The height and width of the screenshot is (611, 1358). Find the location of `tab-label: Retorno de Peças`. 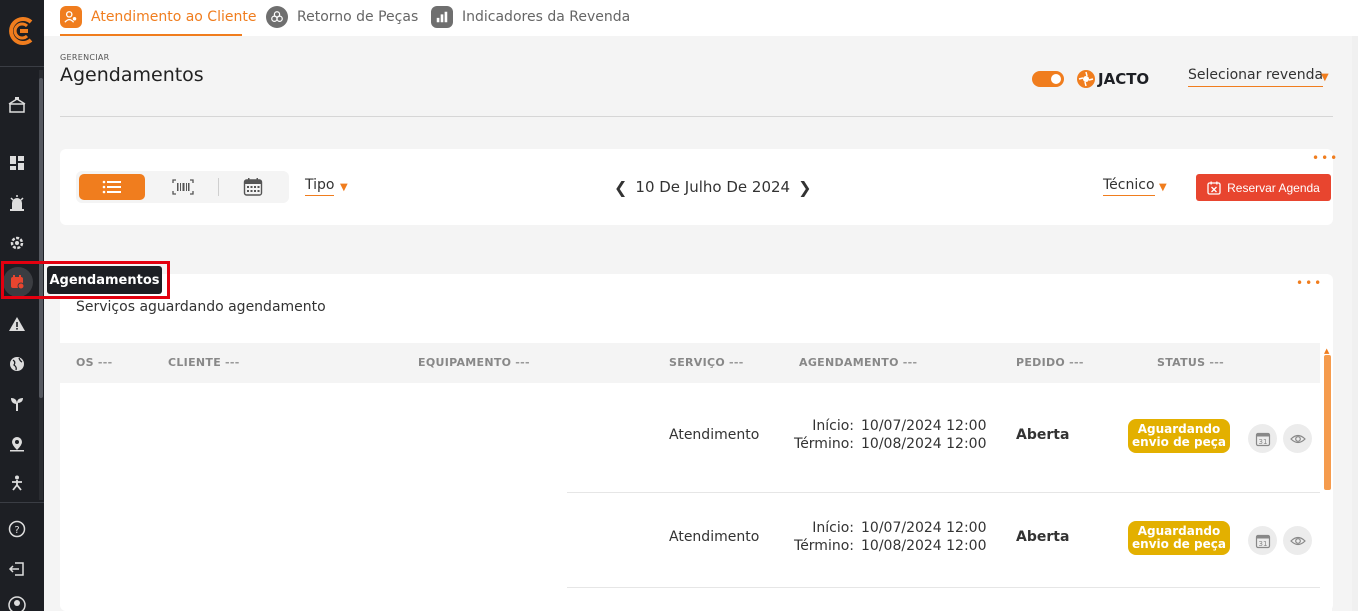

tab-label: Retorno de Peças is located at coordinates (358, 17).